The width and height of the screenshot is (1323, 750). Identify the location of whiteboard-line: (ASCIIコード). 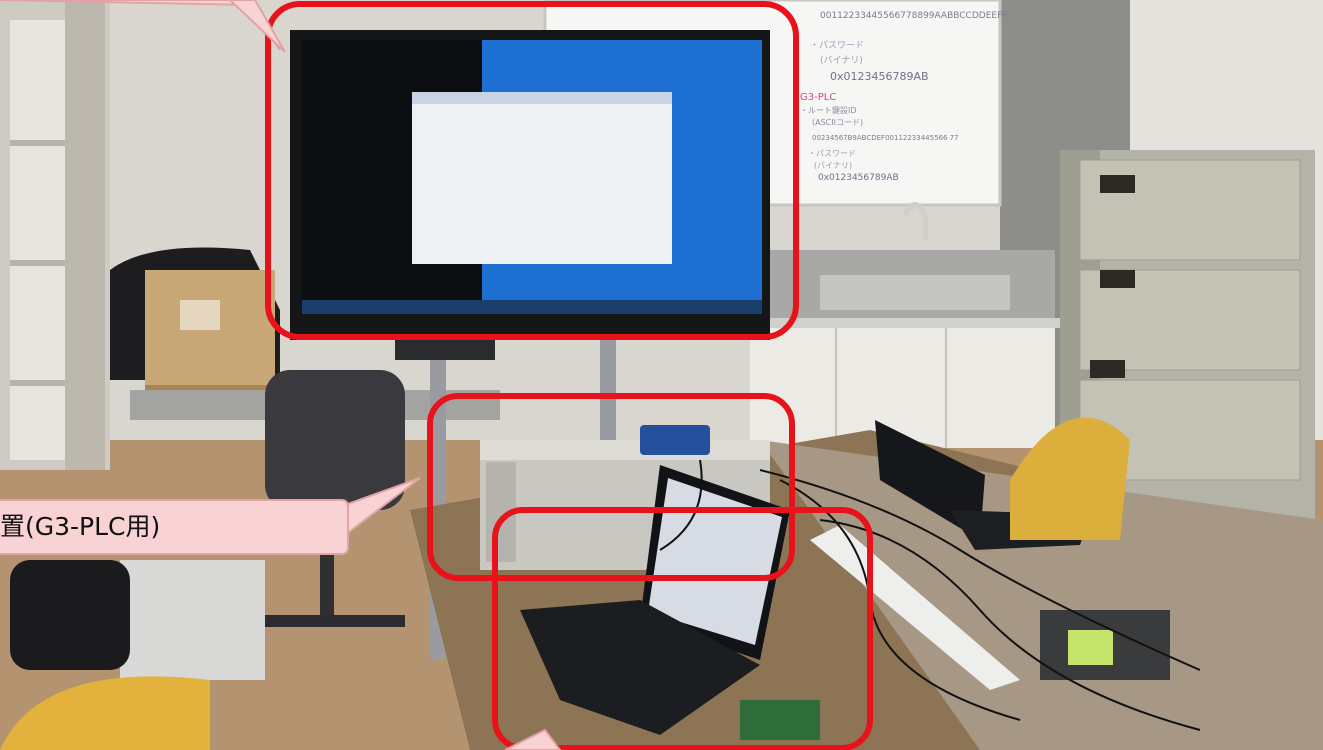
(837, 122).